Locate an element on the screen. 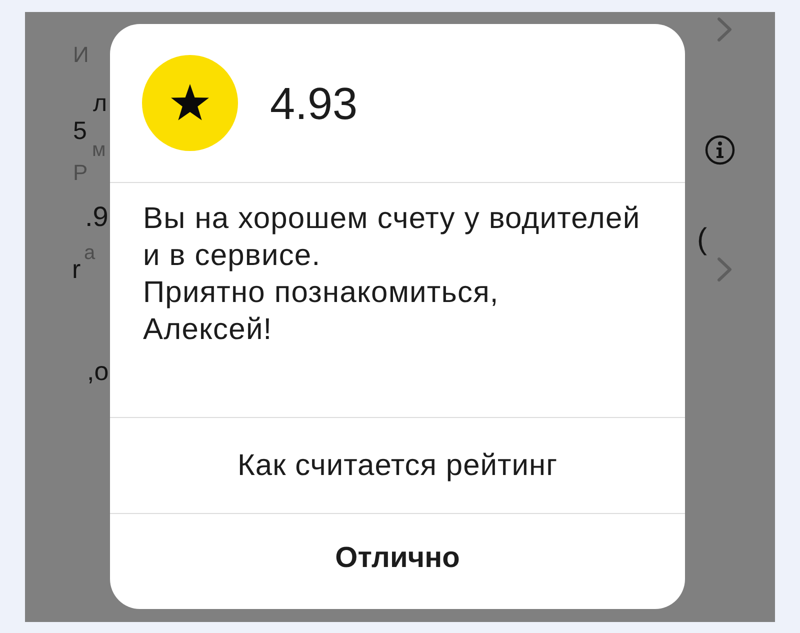 This screenshot has height=633, width=800. partial-text: л is located at coordinates (100, 104).